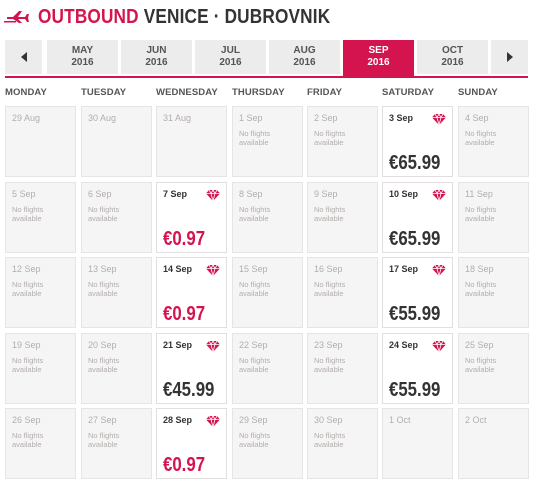 The width and height of the screenshot is (533, 480). What do you see at coordinates (40, 141) in the screenshot?
I see `calendar-day: 29 Aug` at bounding box center [40, 141].